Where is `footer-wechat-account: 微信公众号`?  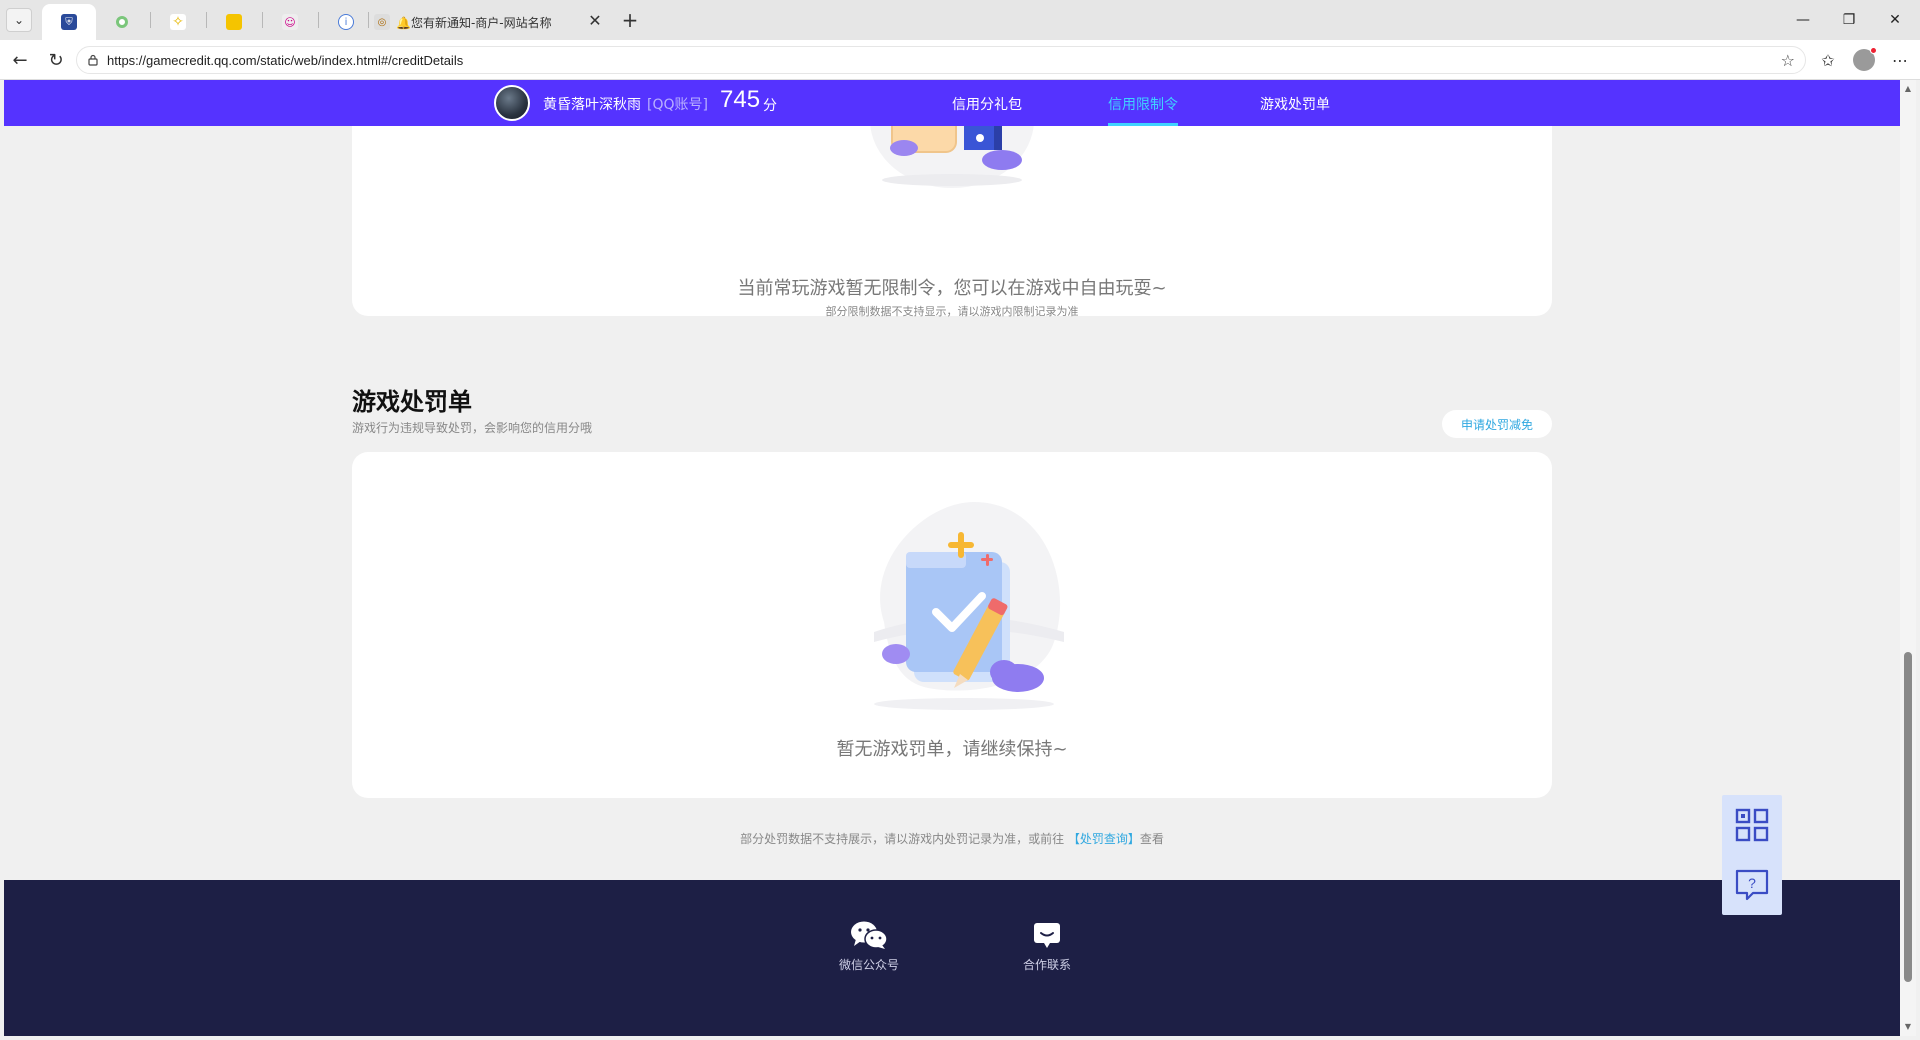 footer-wechat-account: 微信公众号 is located at coordinates (869, 946).